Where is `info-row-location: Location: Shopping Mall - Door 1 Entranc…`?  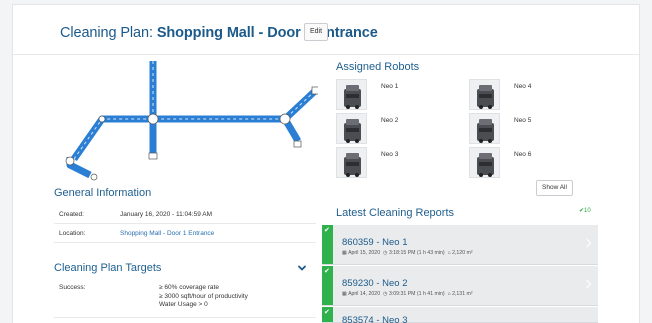
info-row-location: Location: Shopping Mall - Door 1 Entranc… is located at coordinates (185, 234).